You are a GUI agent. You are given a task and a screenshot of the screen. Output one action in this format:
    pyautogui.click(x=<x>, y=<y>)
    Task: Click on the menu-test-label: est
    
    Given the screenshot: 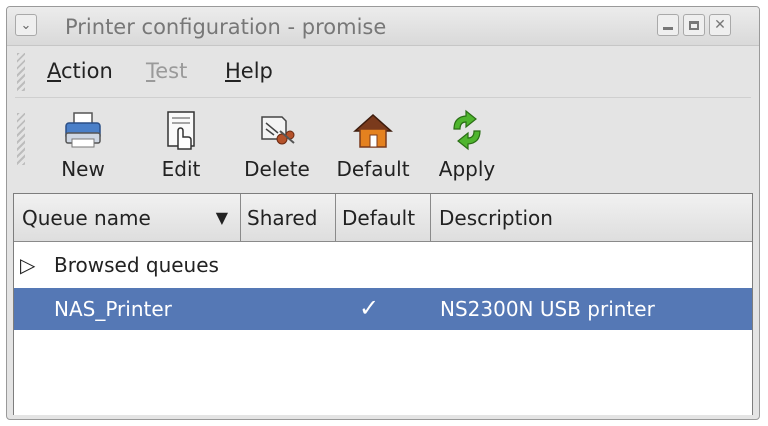 What is the action you would take?
    pyautogui.click(x=171, y=71)
    